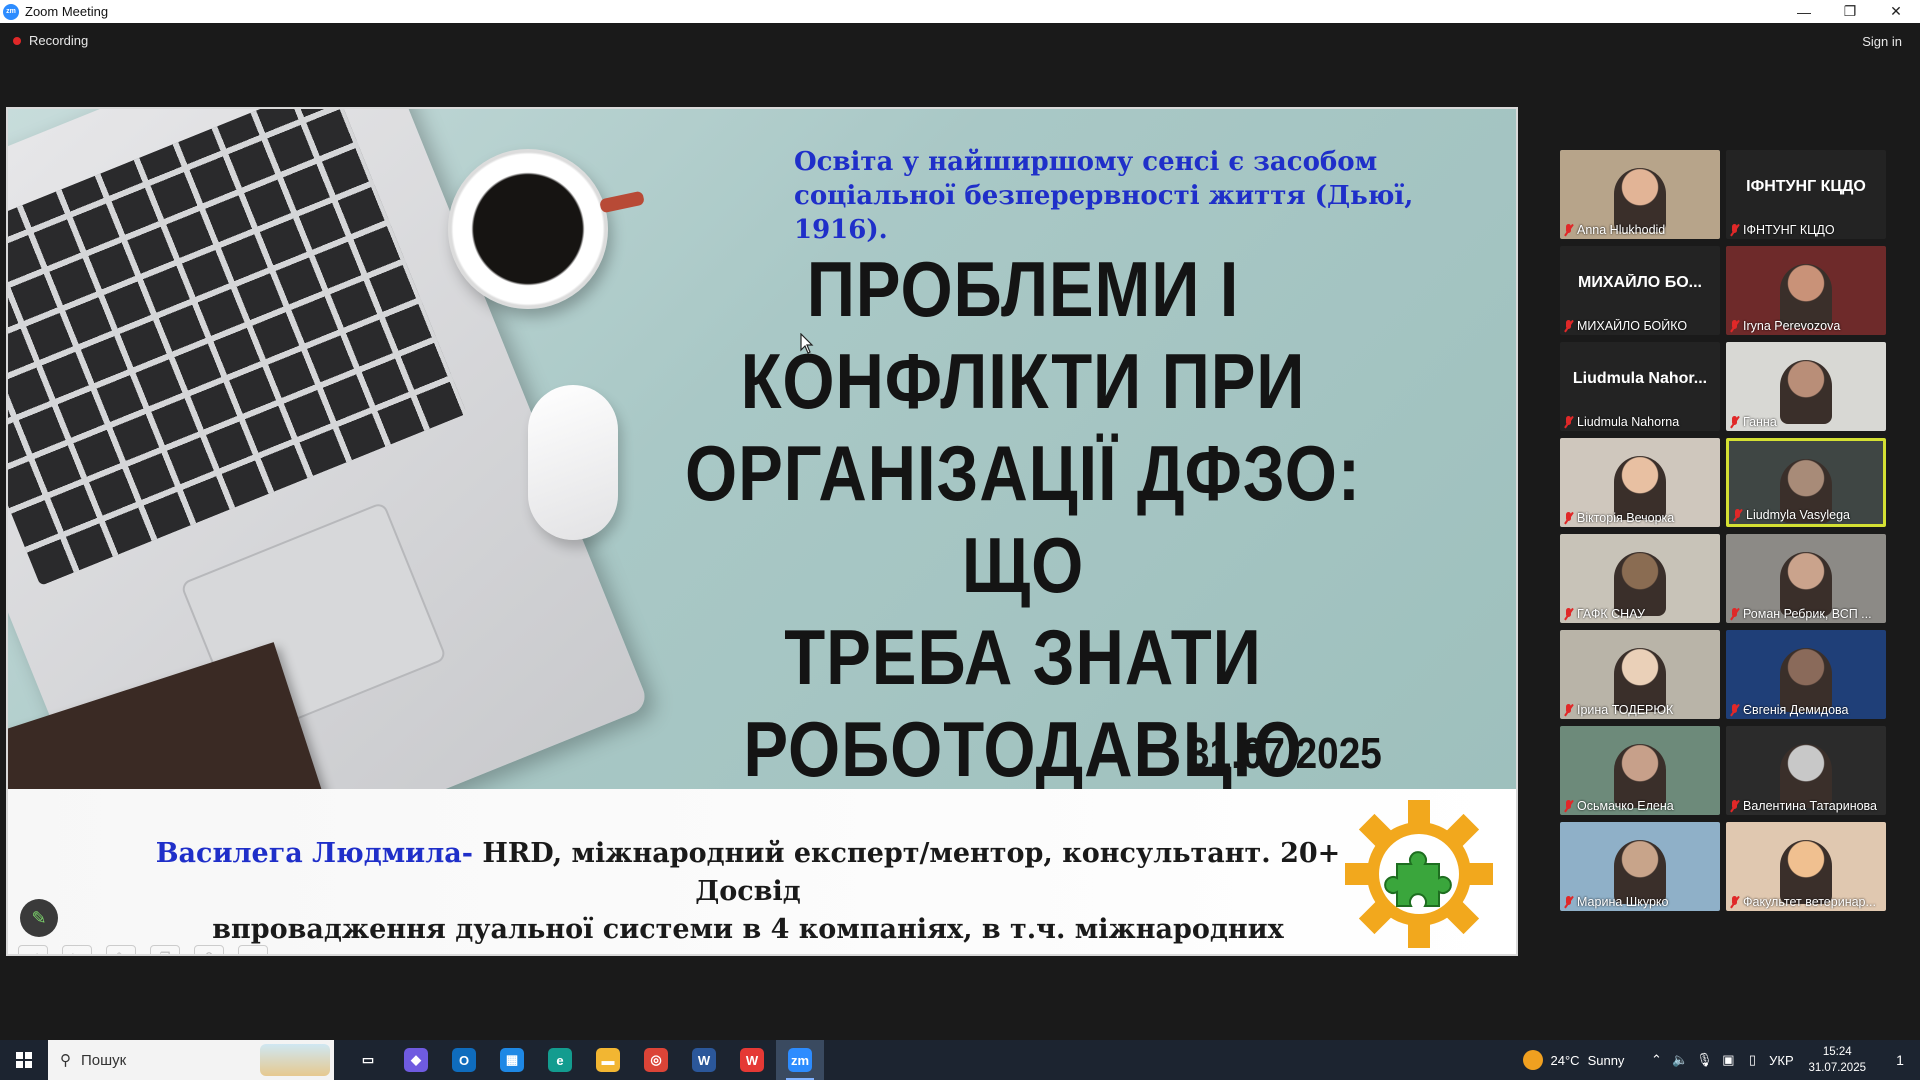 The width and height of the screenshot is (1920, 1080). I want to click on participant-name-label: Марина Шкурко, so click(1640, 902).